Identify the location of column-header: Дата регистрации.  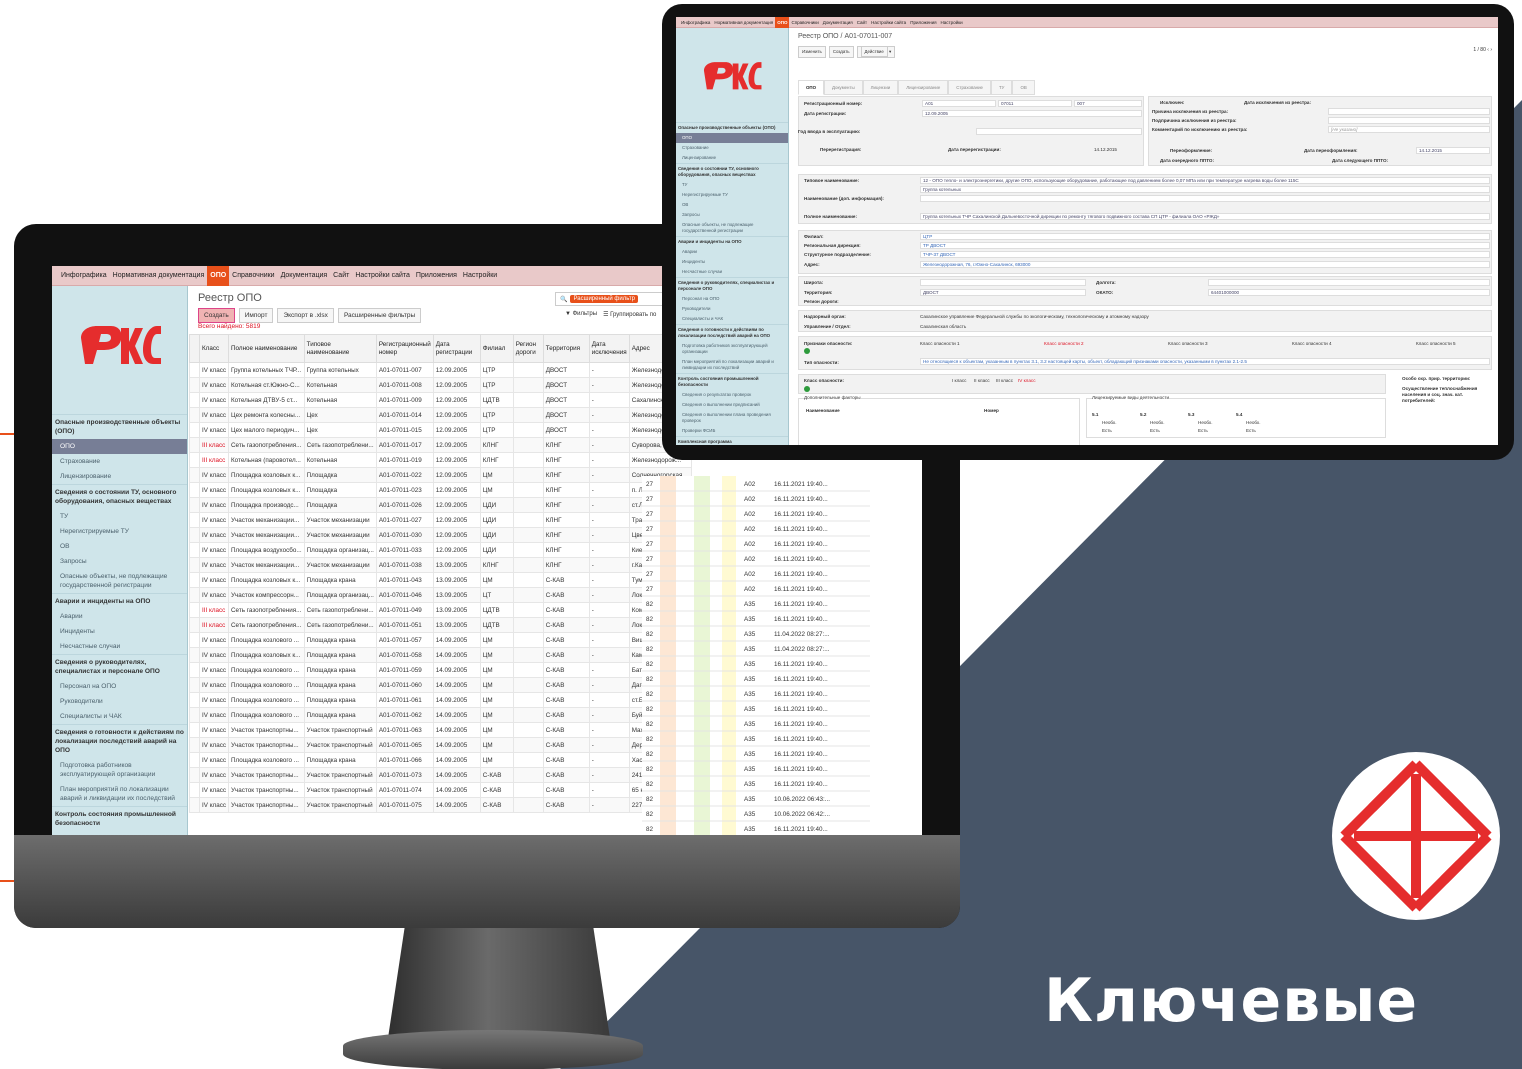
(456, 348).